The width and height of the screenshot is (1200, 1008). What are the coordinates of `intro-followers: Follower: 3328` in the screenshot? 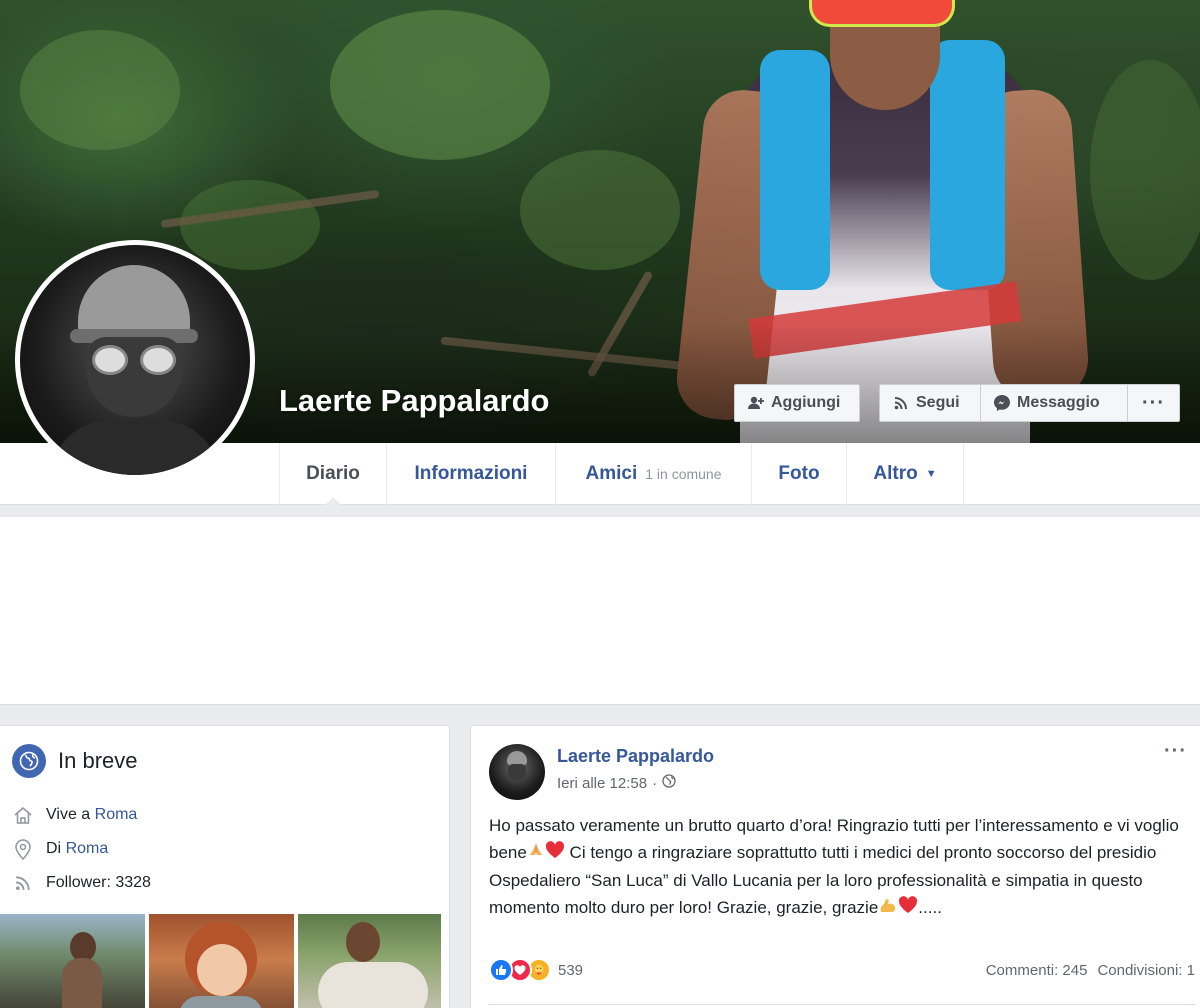 It's located at (81, 883).